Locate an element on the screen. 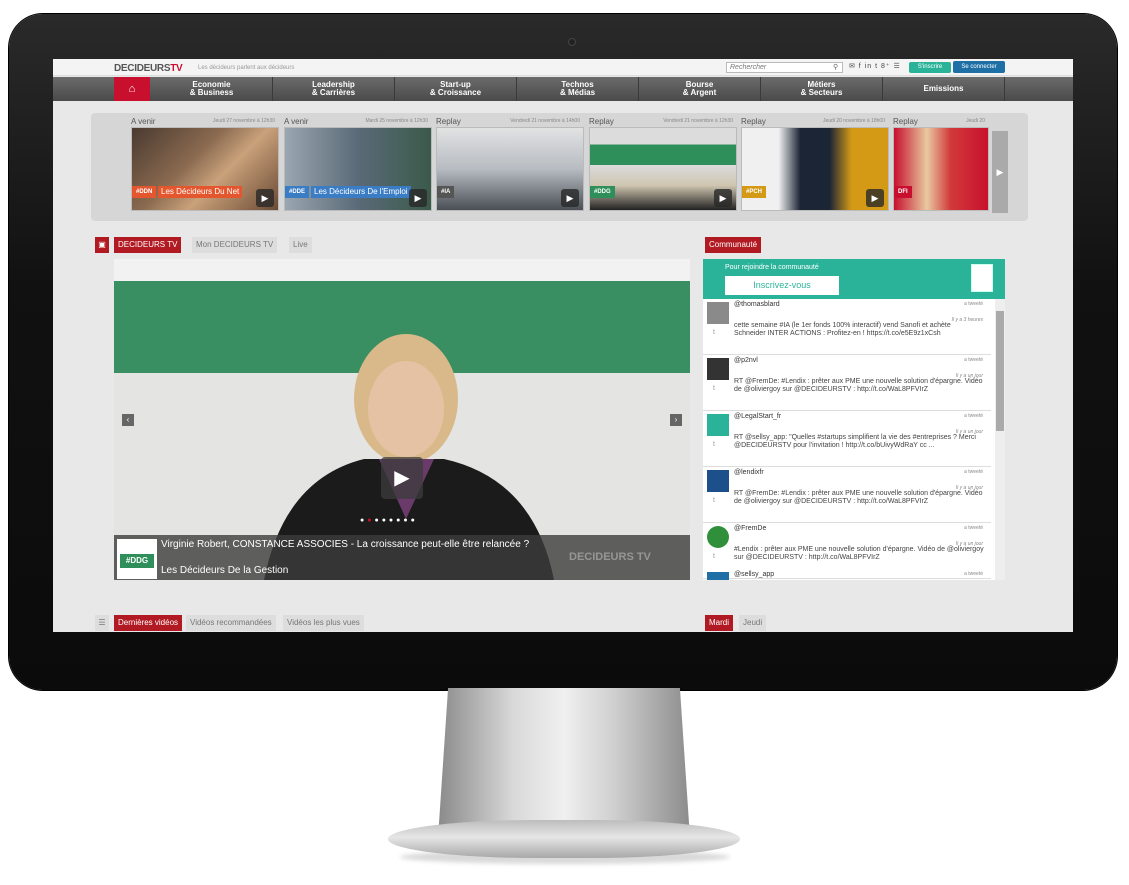 The height and width of the screenshot is (885, 1129). thumb-image: #DDG ▶ is located at coordinates (663, 169).